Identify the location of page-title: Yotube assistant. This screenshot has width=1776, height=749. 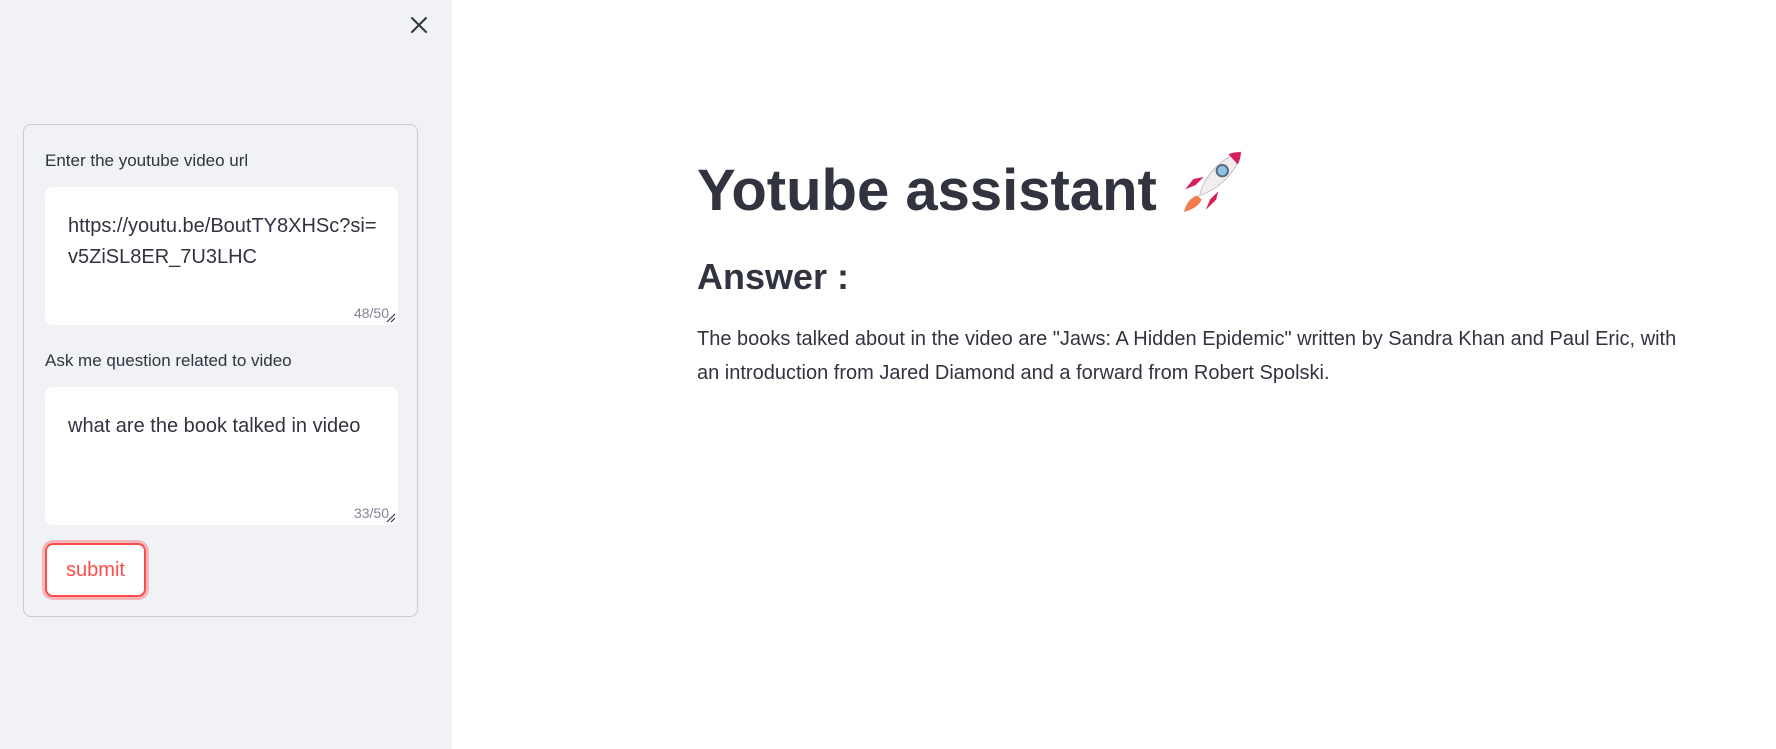
(971, 190).